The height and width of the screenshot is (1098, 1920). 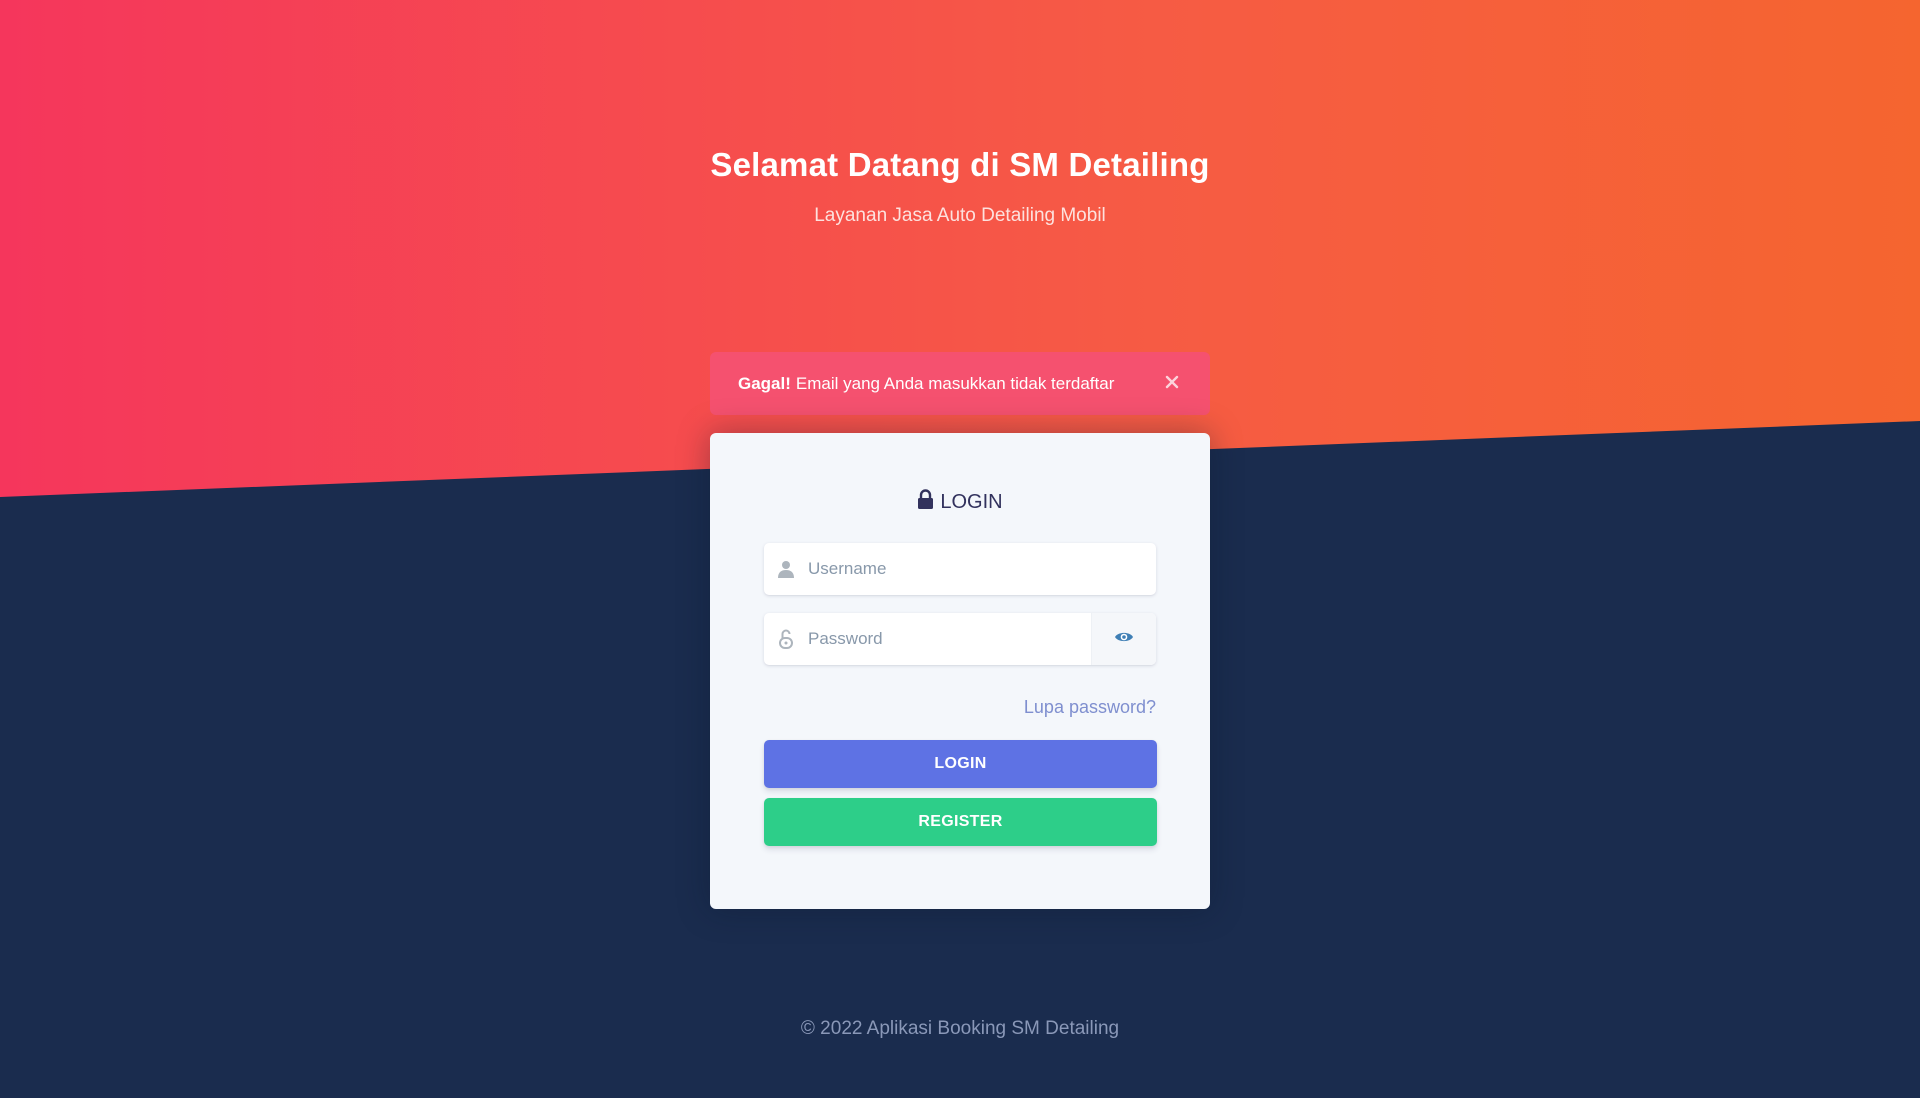 I want to click on eye-icon, so click(x=1124, y=639).